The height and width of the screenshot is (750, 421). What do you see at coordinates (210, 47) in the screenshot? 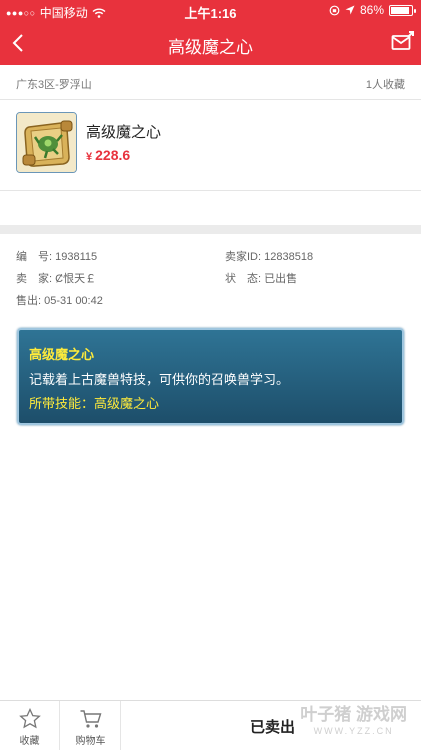
I see `page-title: 高级魔之心` at bounding box center [210, 47].